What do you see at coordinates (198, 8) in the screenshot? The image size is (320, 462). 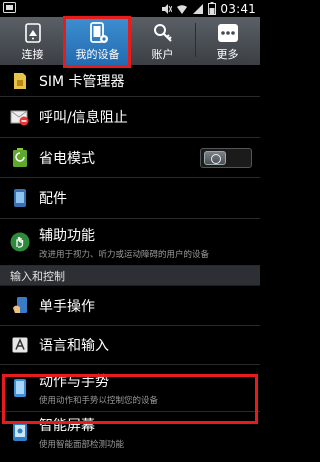 I see `signal-icon` at bounding box center [198, 8].